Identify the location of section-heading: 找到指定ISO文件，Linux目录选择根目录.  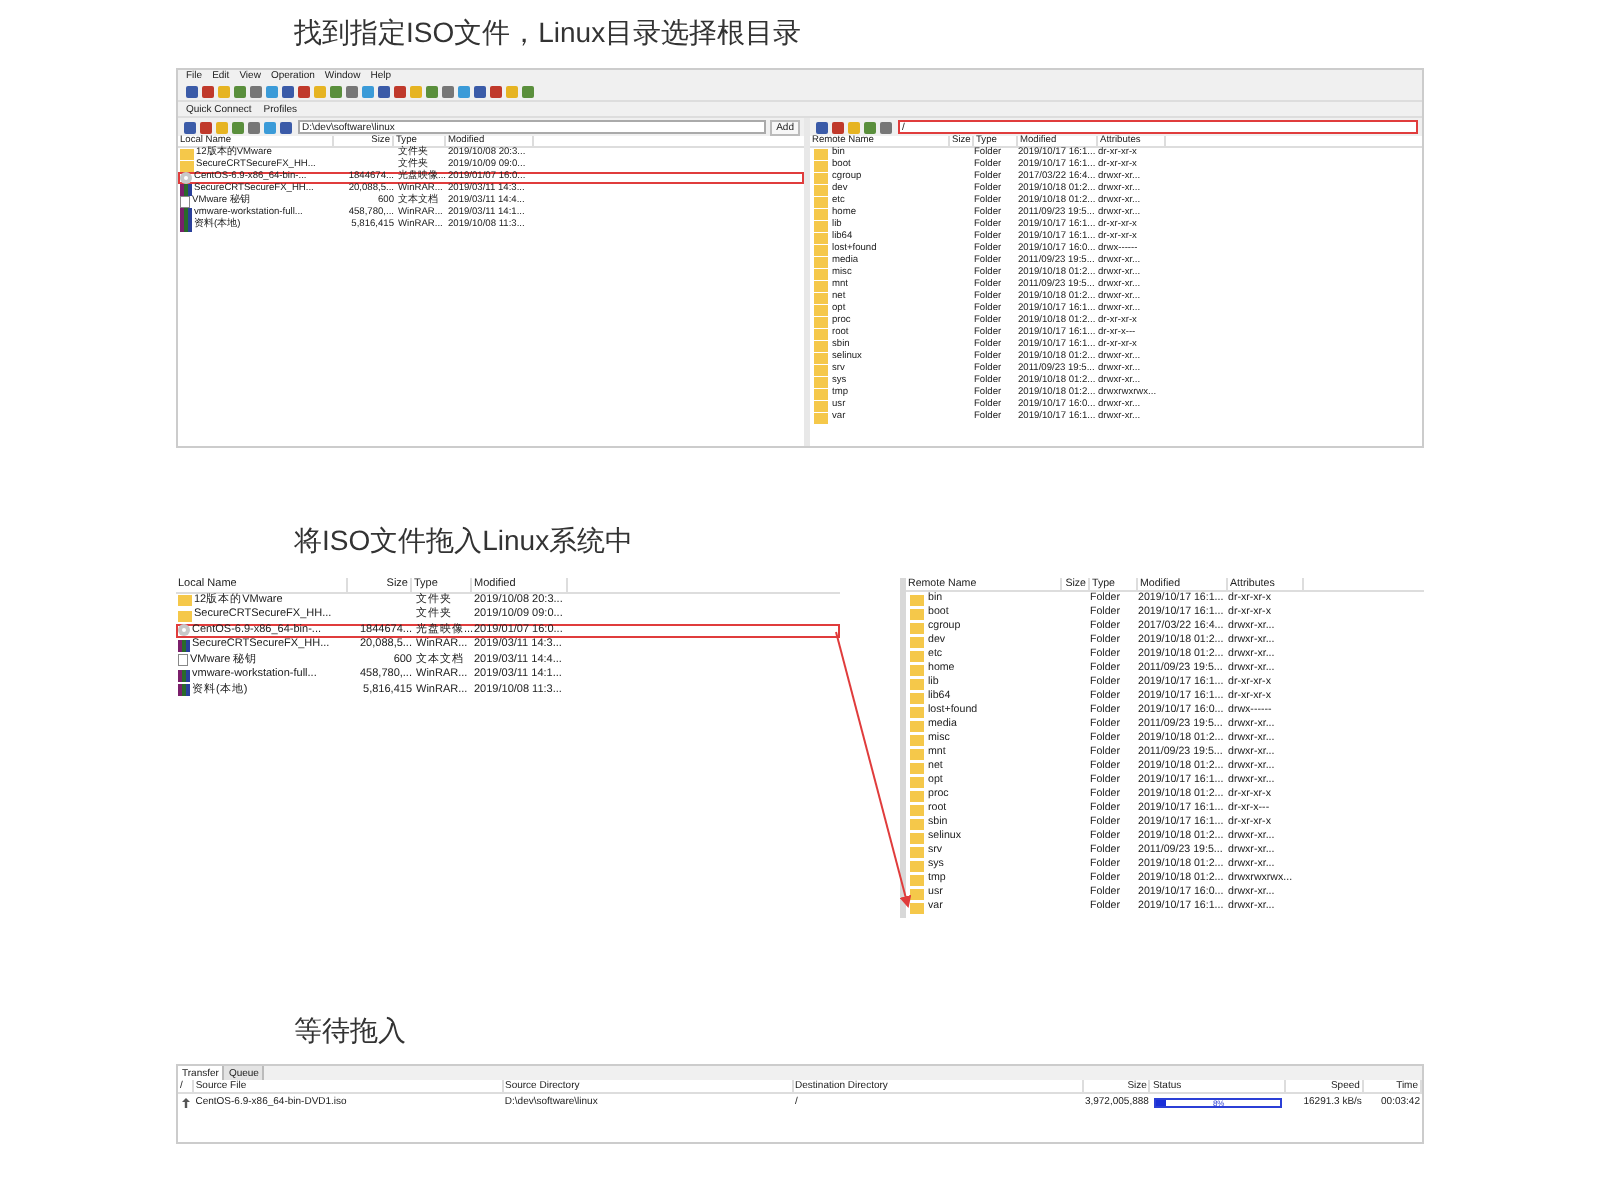
(548, 33).